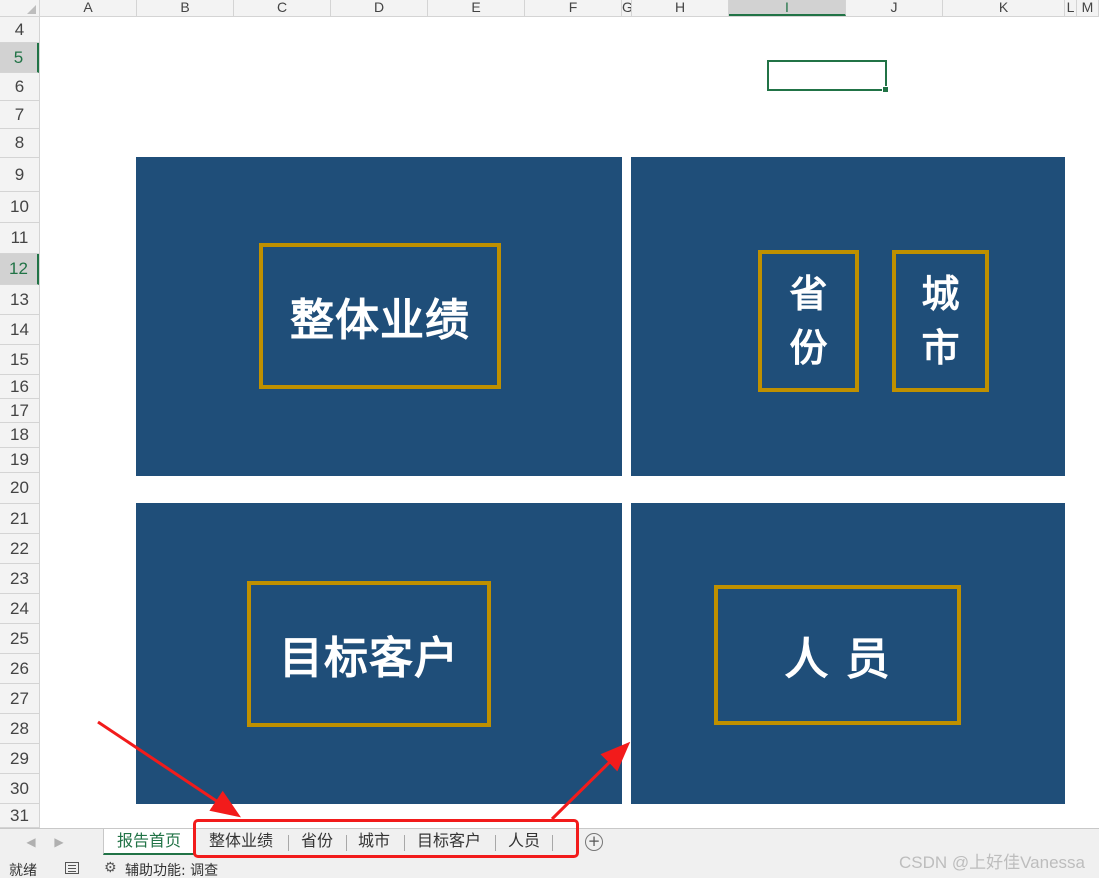 Image resolution: width=1099 pixels, height=880 pixels. I want to click on column-header-f: F, so click(573, 8).